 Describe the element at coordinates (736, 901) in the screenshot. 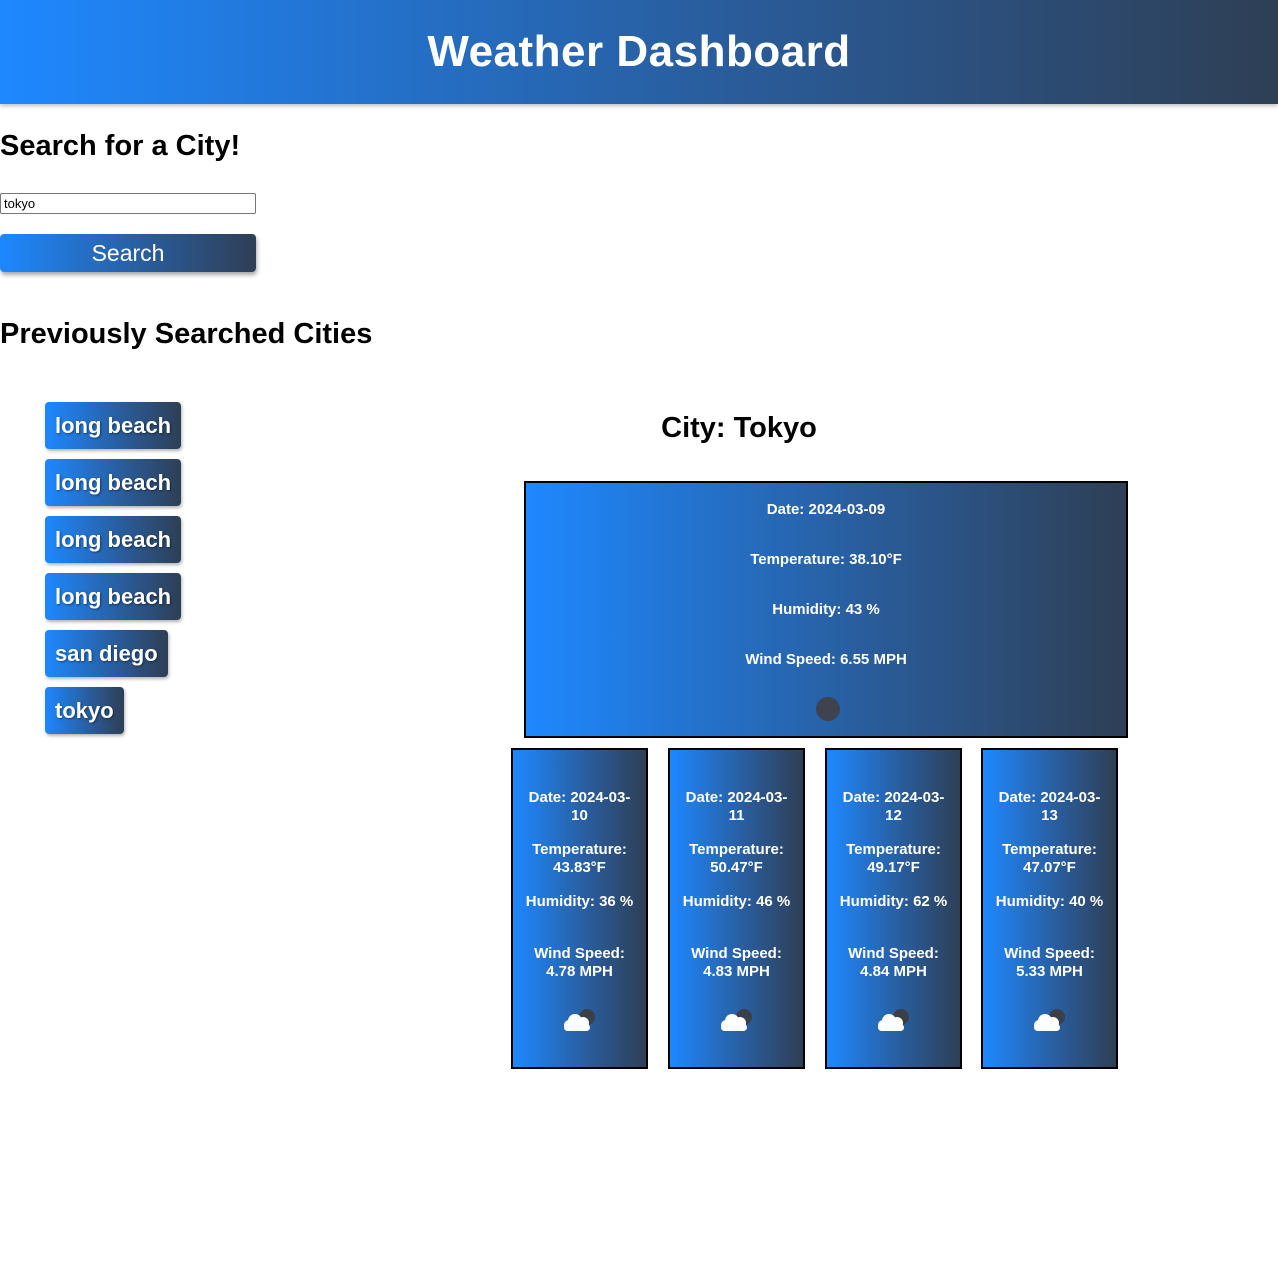

I see `forecast-humidity: Humidity: 46 %` at that location.